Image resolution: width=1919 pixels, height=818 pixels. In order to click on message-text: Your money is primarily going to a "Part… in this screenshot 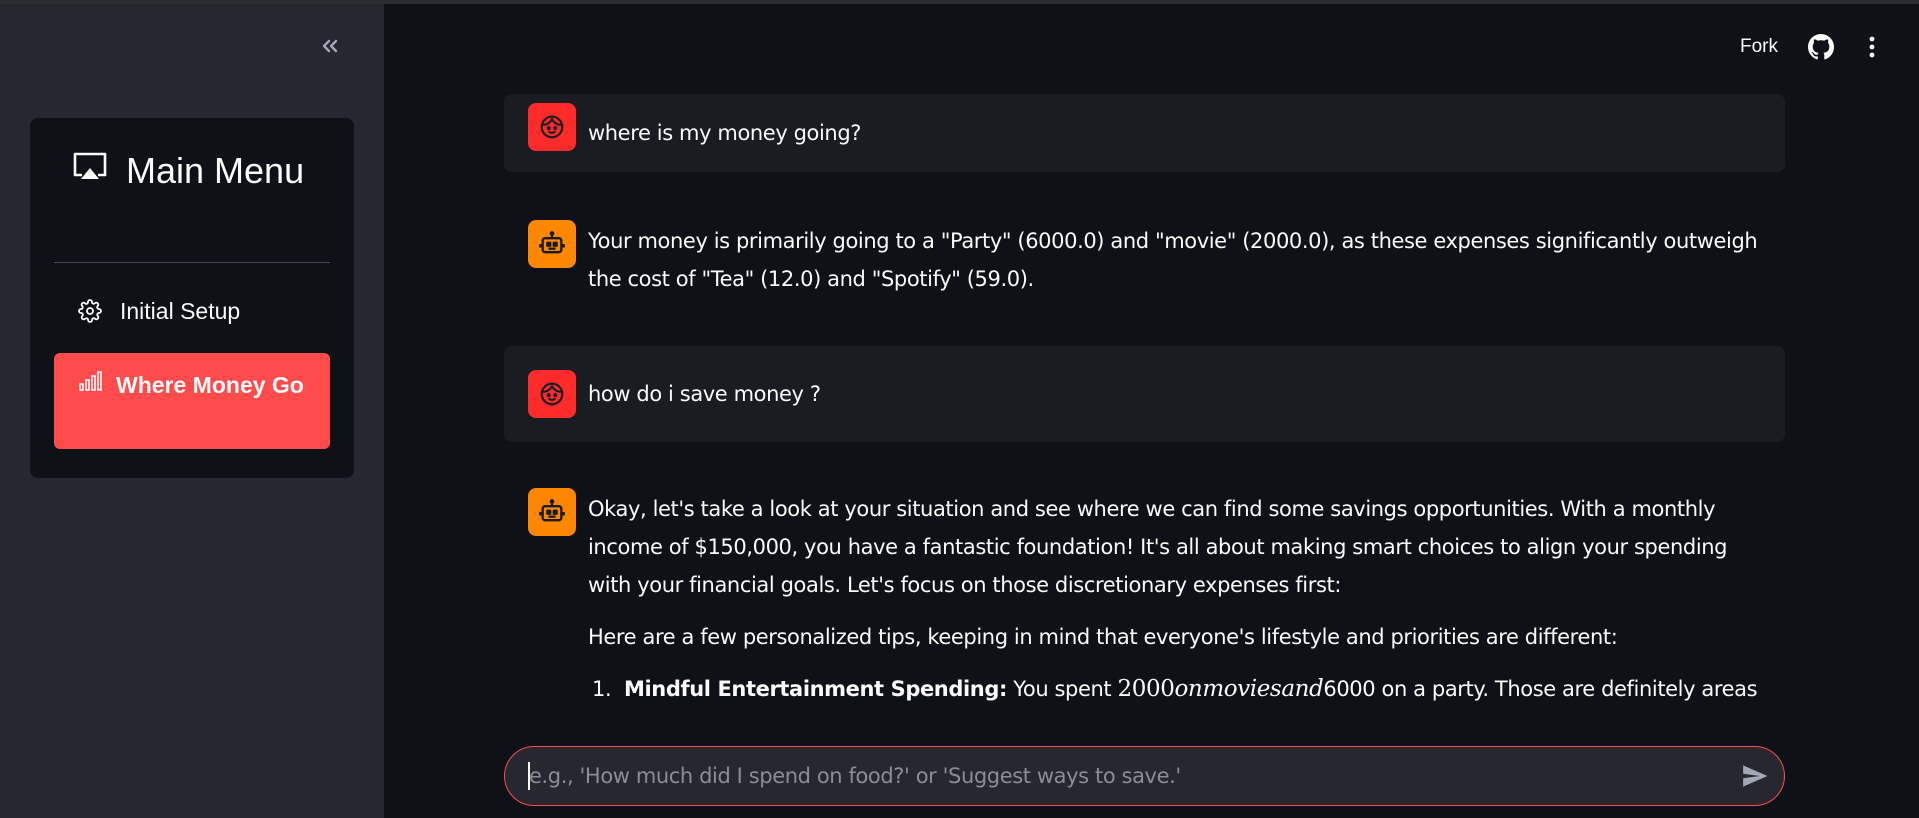, I will do `click(1173, 260)`.